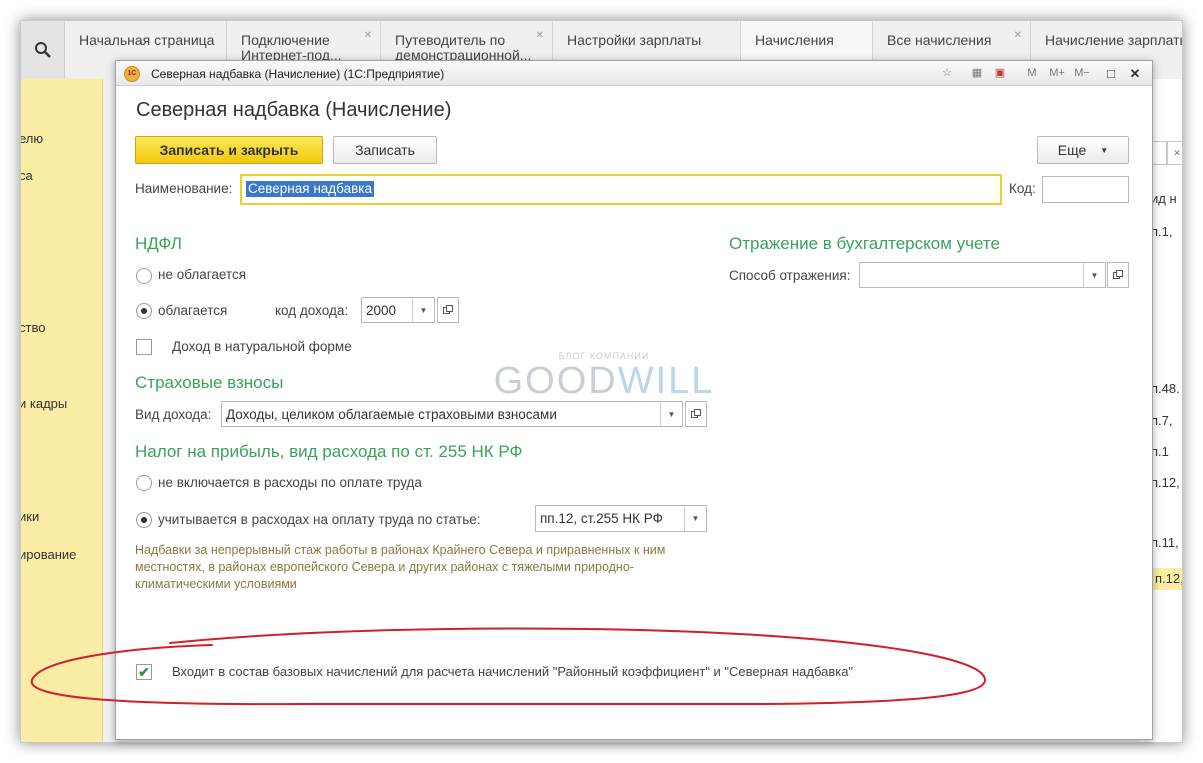 Image resolution: width=1203 pixels, height=763 pixels. I want to click on memory-m-button: M, so click(1032, 73).